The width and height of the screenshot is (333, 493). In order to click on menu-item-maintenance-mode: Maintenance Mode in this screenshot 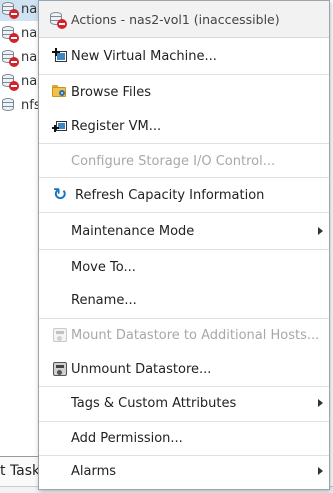, I will do `click(184, 231)`.